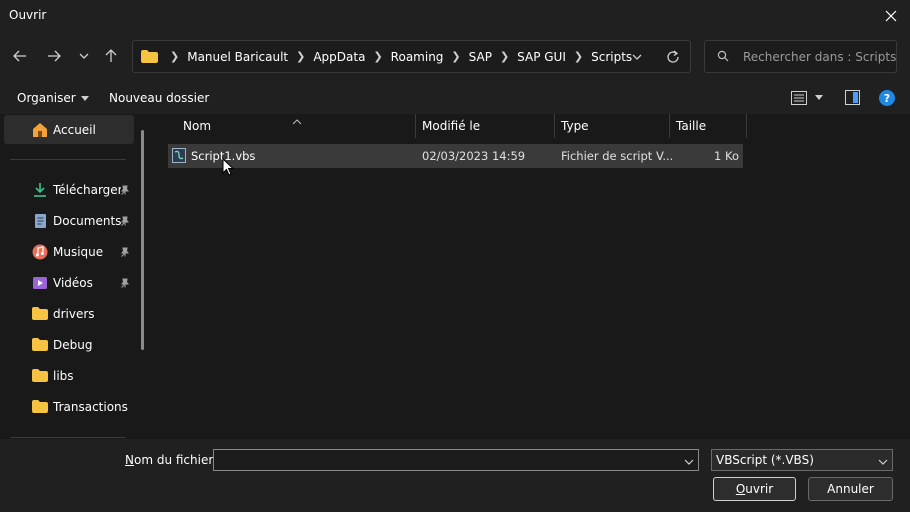 Image resolution: width=910 pixels, height=512 pixels. I want to click on column-header-modified: Modifié le, so click(451, 126).